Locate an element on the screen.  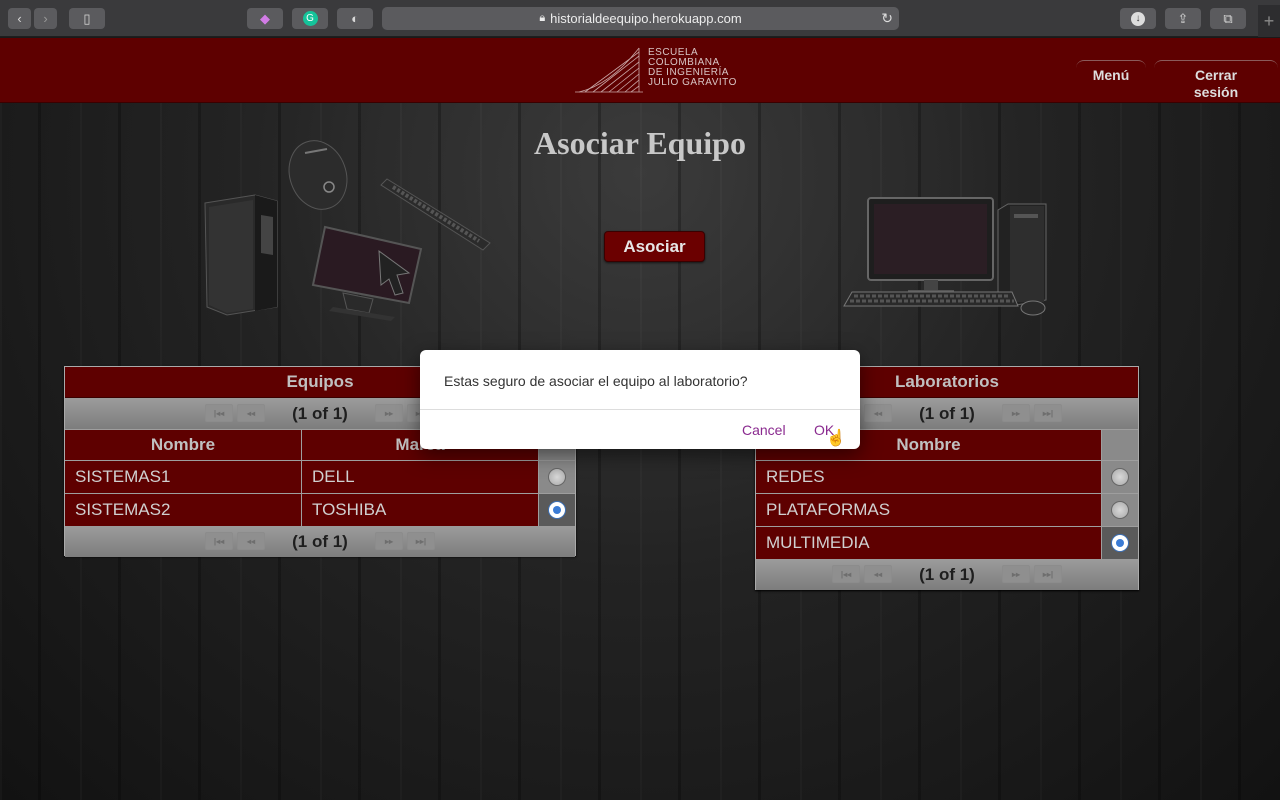
download-icon: ↓ is located at coordinates (1138, 18).